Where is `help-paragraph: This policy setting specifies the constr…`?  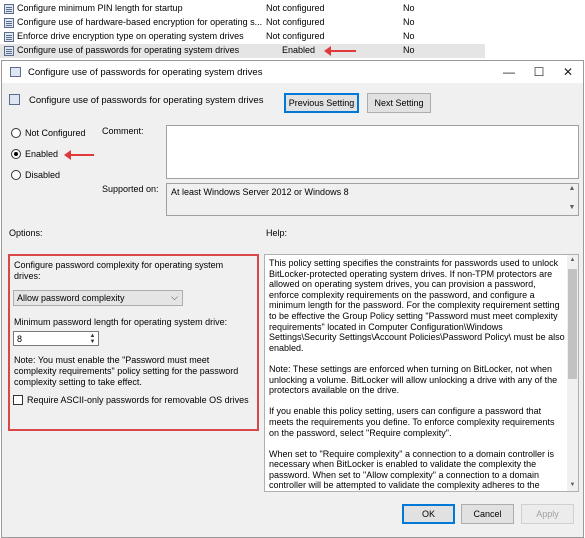
help-paragraph: This policy setting specifies the constr… is located at coordinates (417, 305).